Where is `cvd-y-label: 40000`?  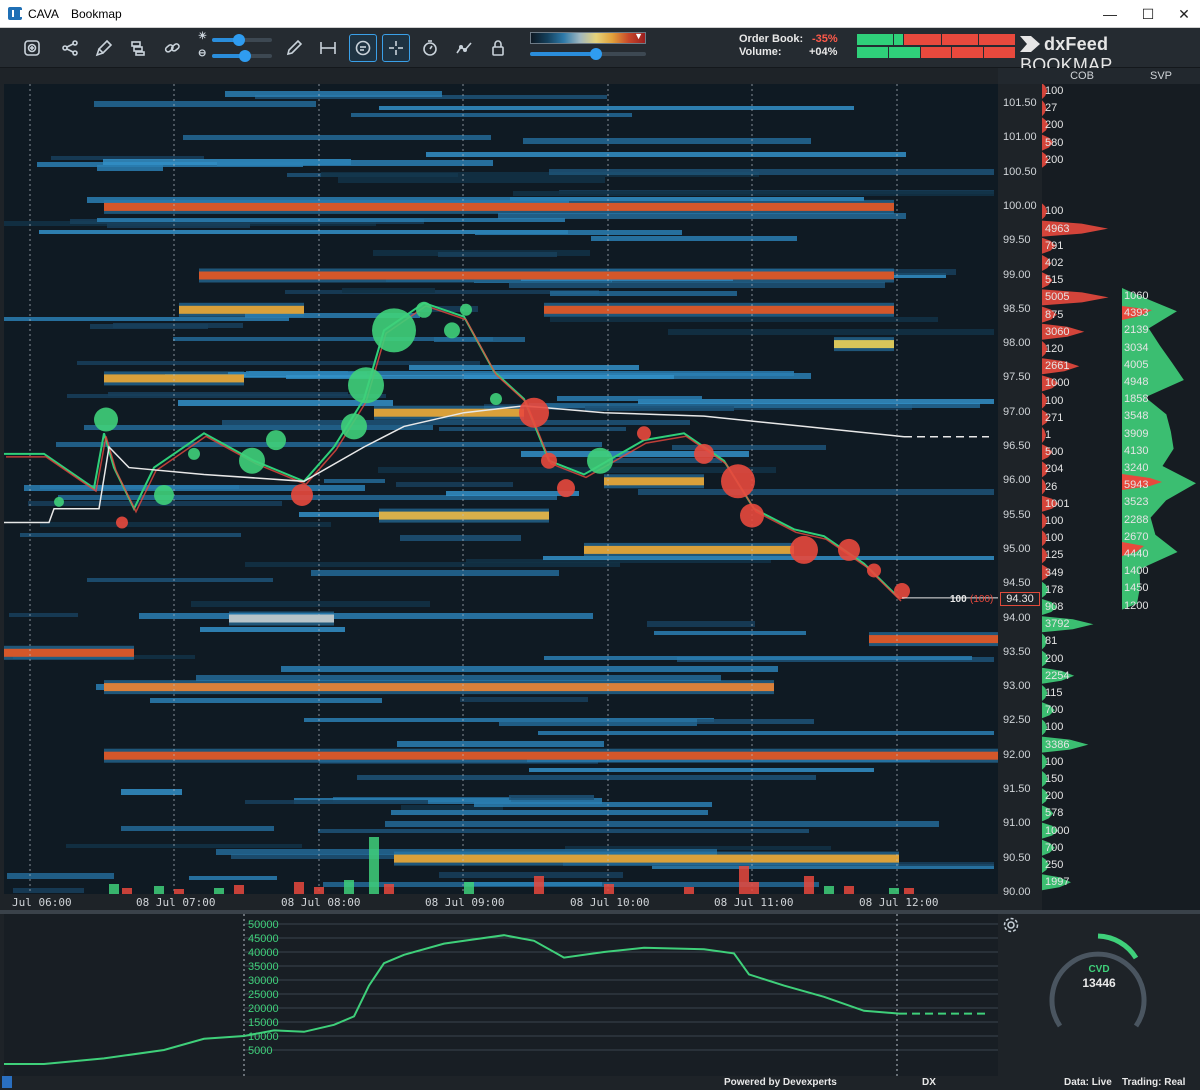 cvd-y-label: 40000 is located at coordinates (263, 953).